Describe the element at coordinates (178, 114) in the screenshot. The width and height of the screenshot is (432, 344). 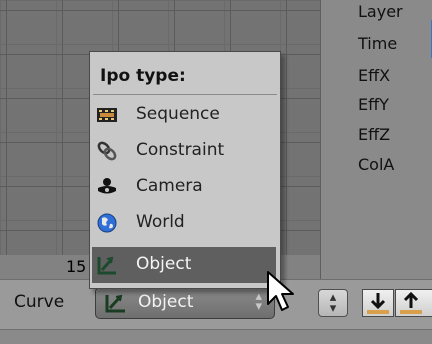
I see `menu-item-label: Sequence` at that location.